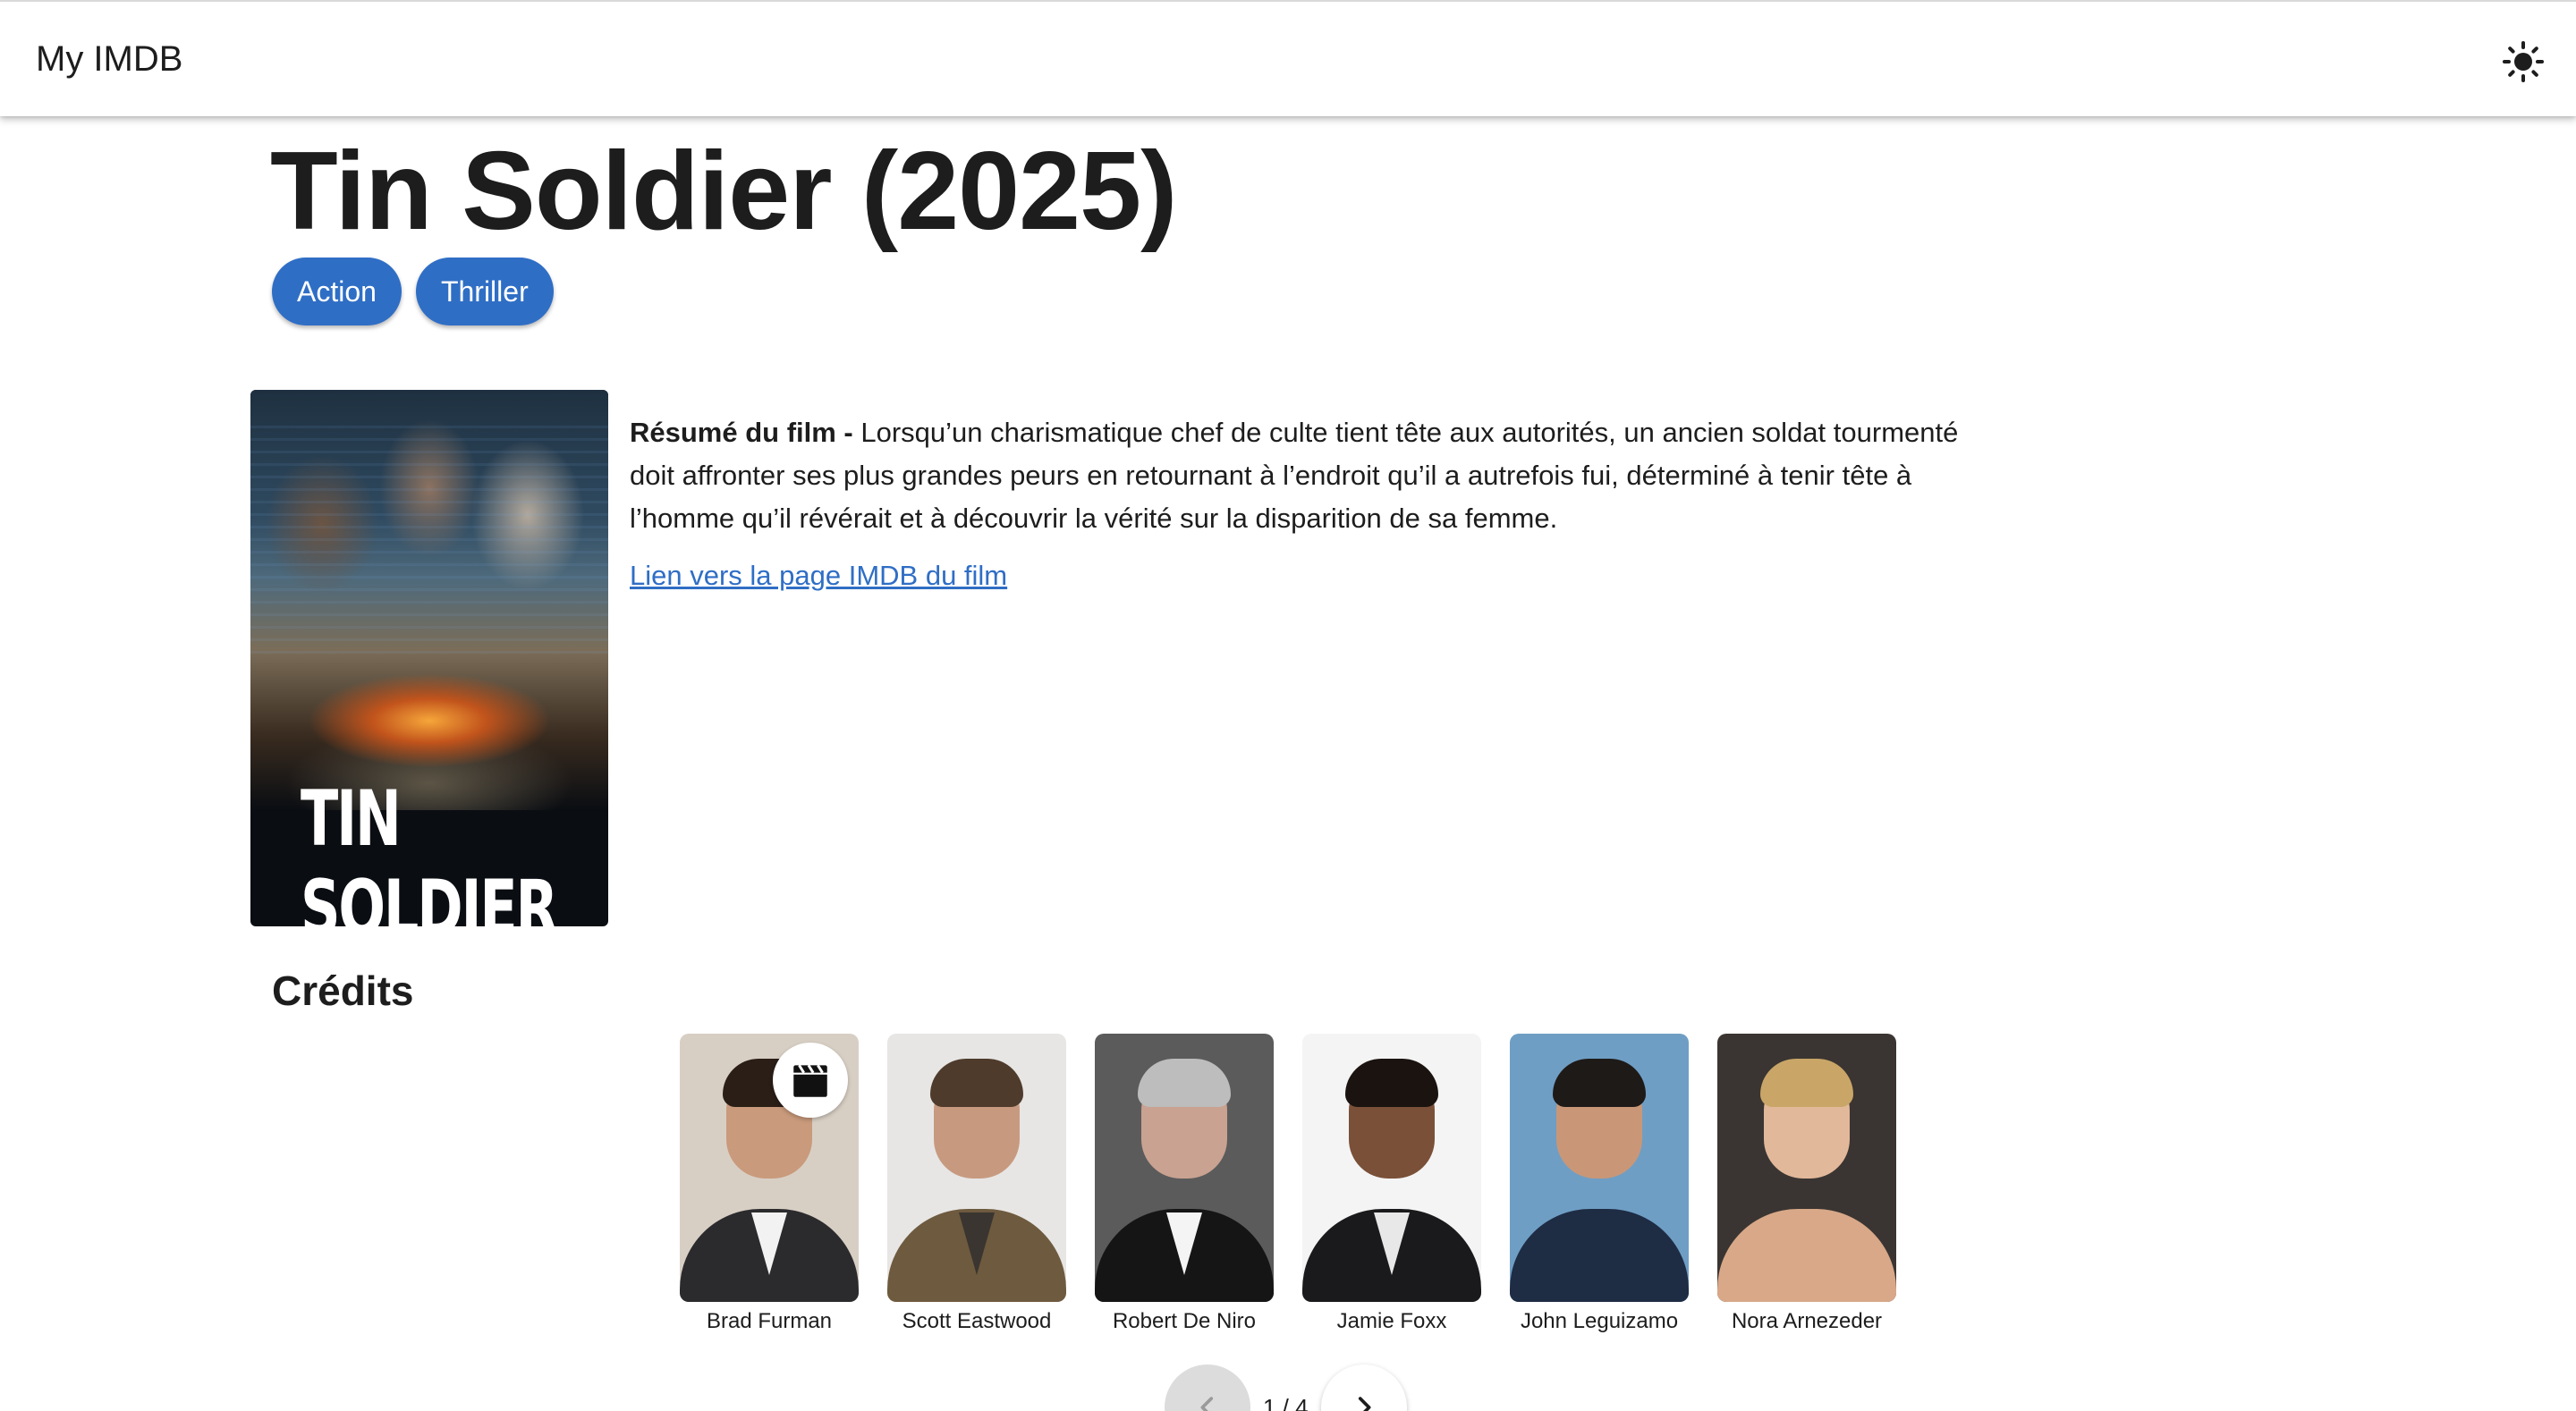  What do you see at coordinates (1286, 1402) in the screenshot?
I see `page-indicator: 1 / 4` at bounding box center [1286, 1402].